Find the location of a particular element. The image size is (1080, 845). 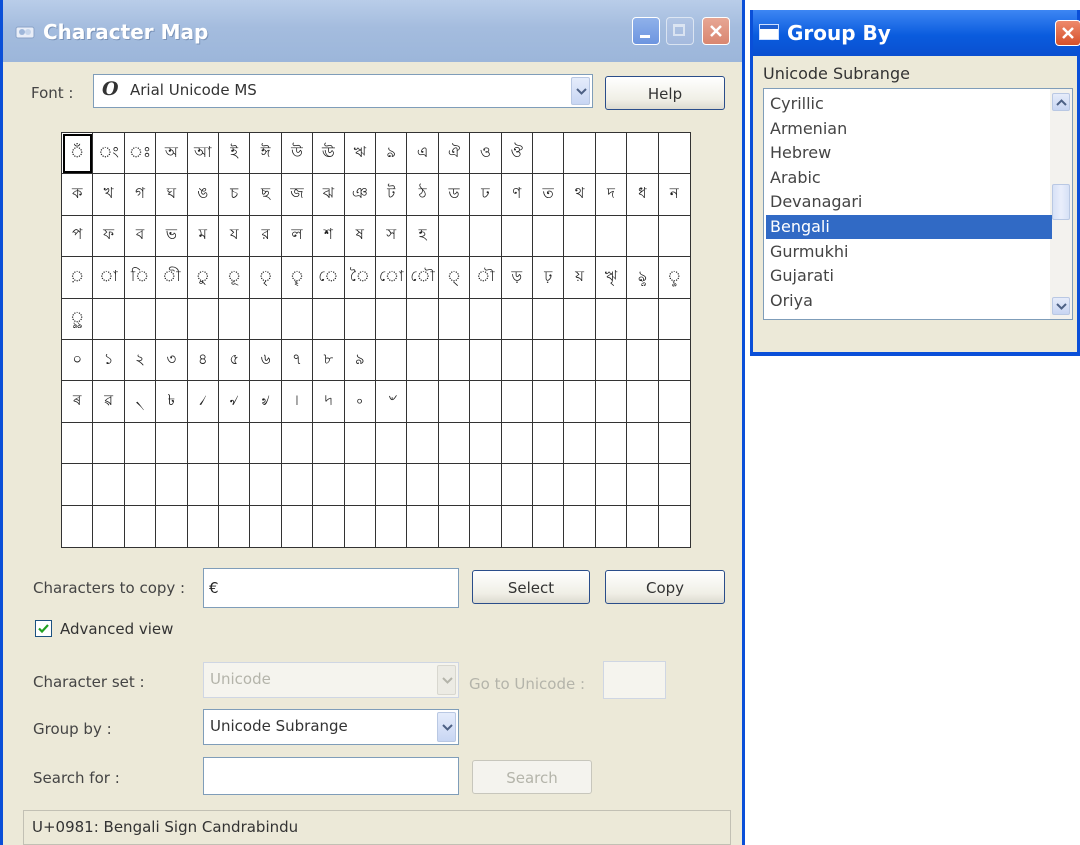

help-button: Help is located at coordinates (665, 93).